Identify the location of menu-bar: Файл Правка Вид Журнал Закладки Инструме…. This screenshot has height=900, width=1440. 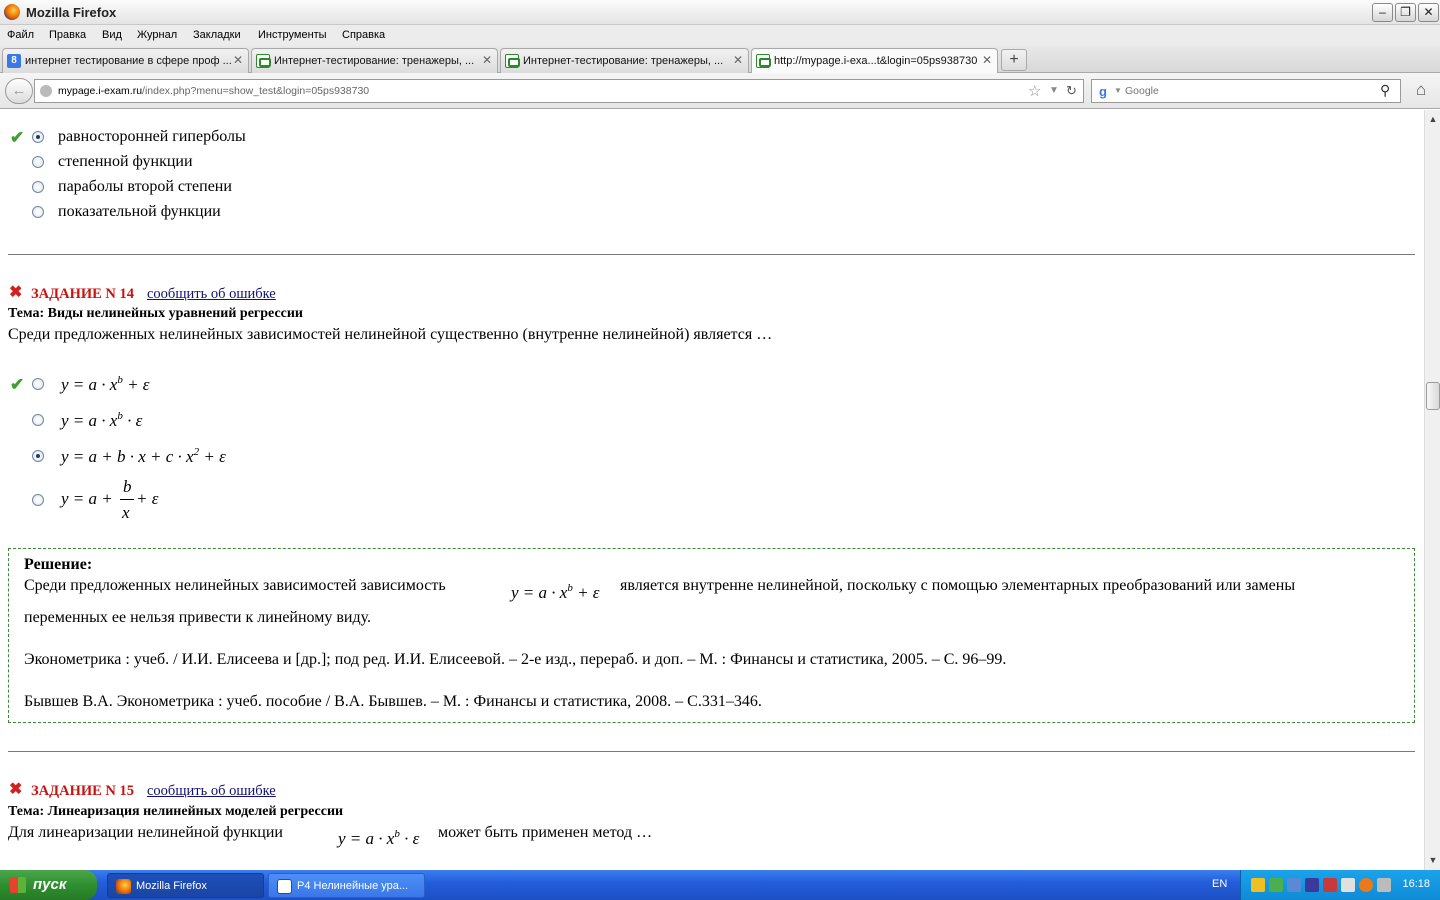
(720, 35).